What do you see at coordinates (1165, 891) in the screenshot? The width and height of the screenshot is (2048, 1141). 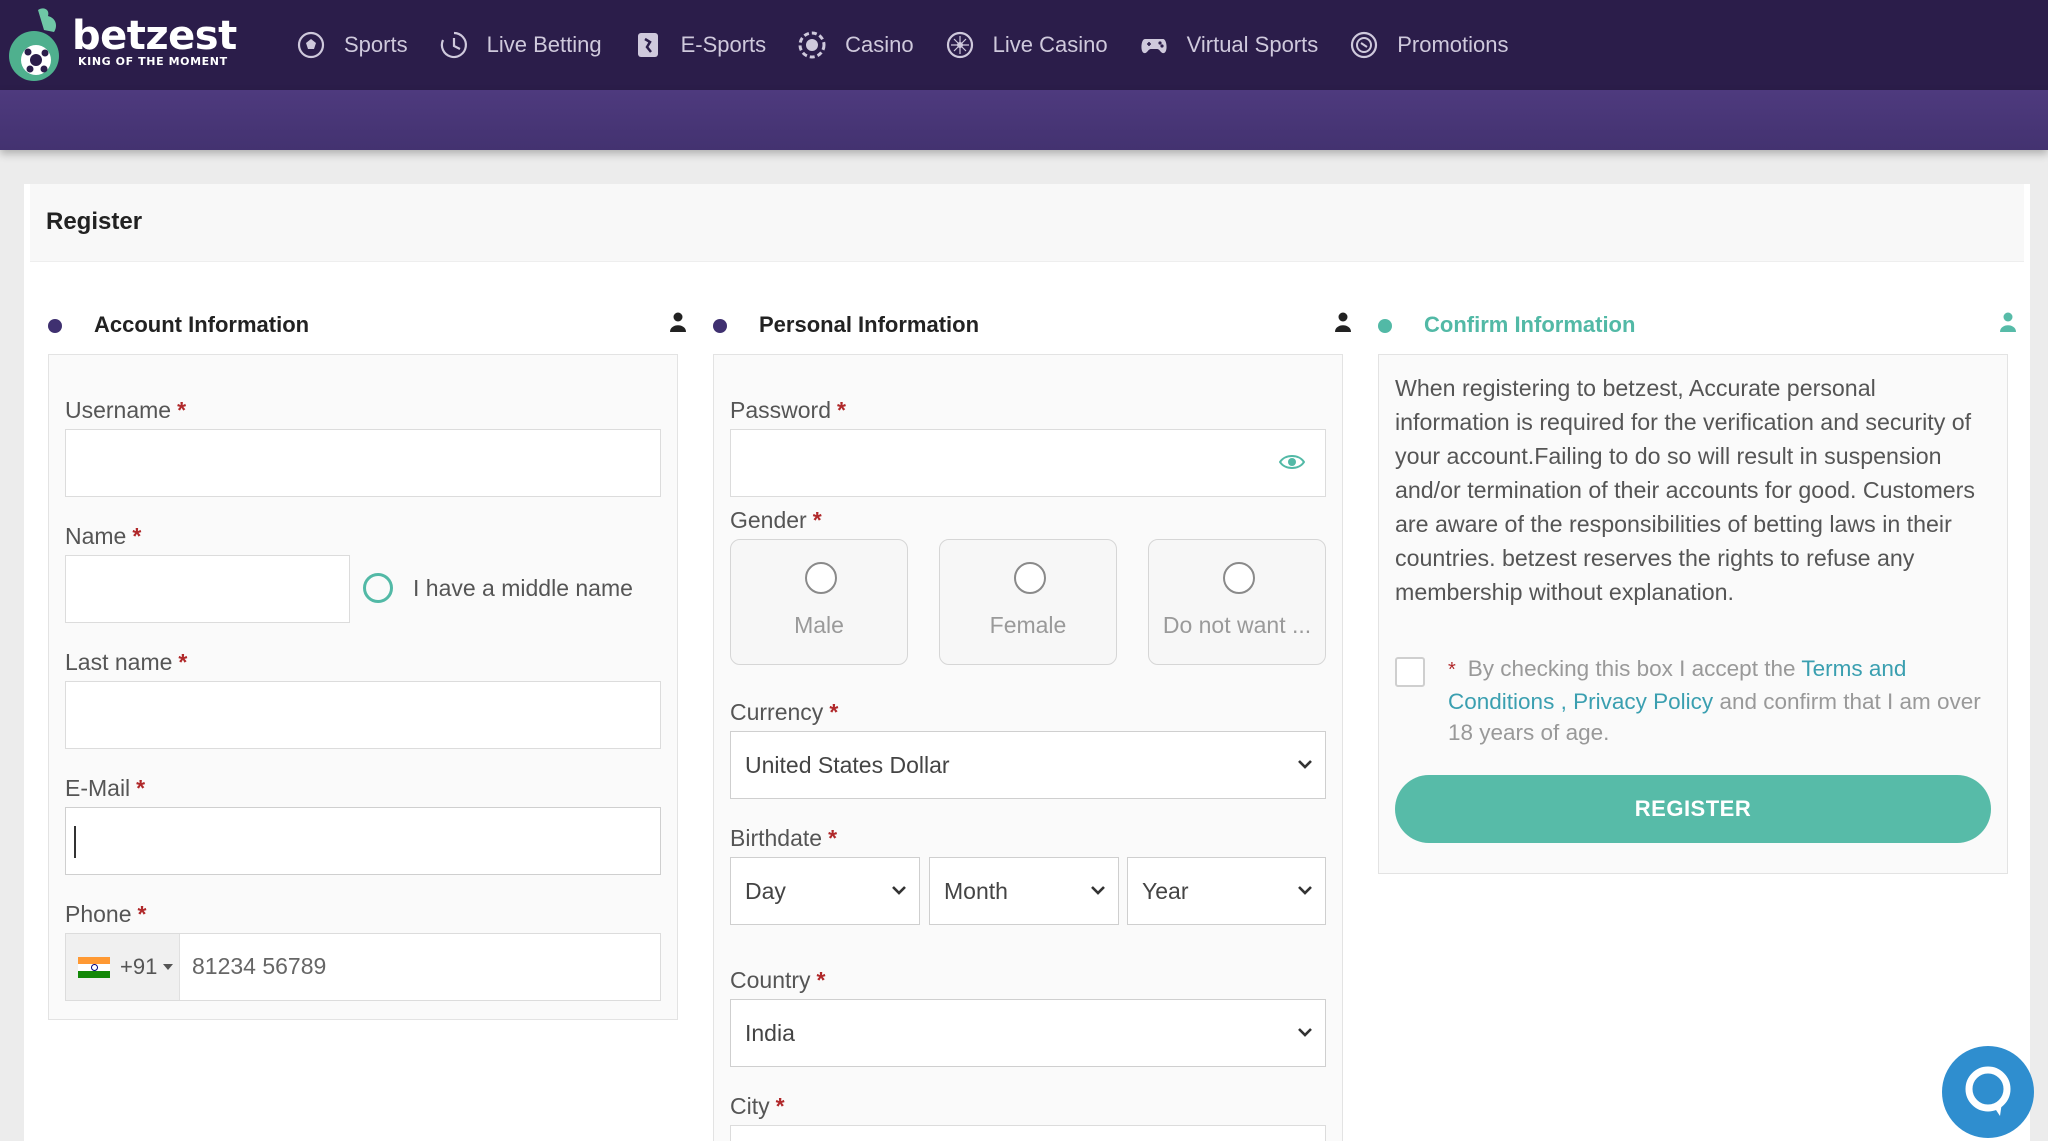 I see `birth-year-value: Year` at bounding box center [1165, 891].